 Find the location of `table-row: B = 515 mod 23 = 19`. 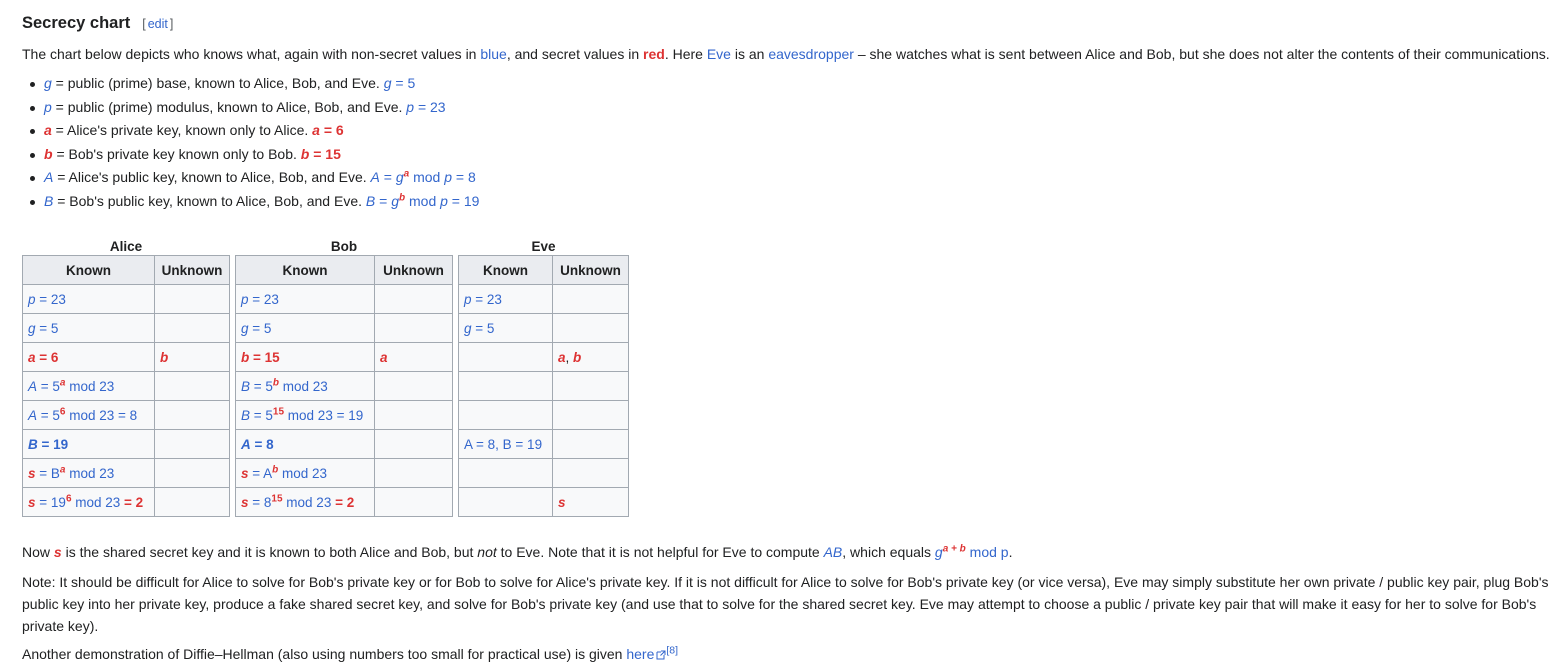

table-row: B = 515 mod 23 = 19 is located at coordinates (344, 415).